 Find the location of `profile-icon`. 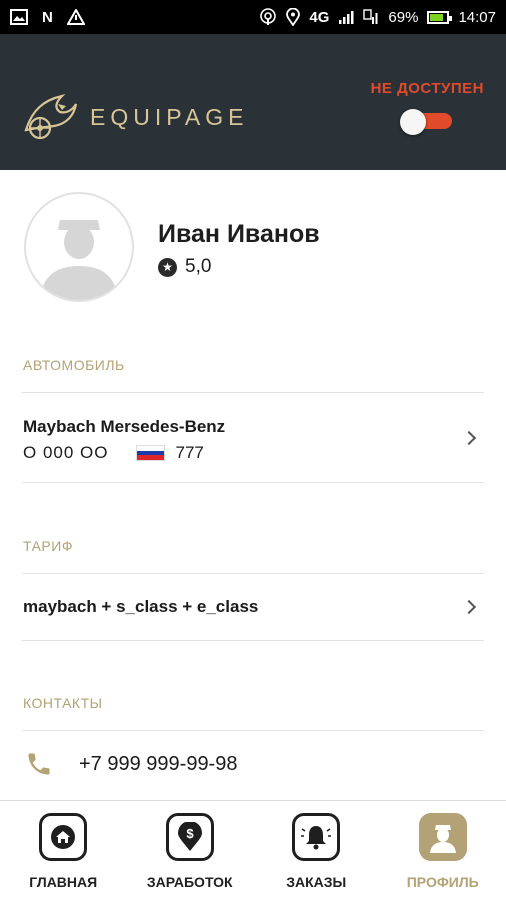

profile-icon is located at coordinates (442, 837).